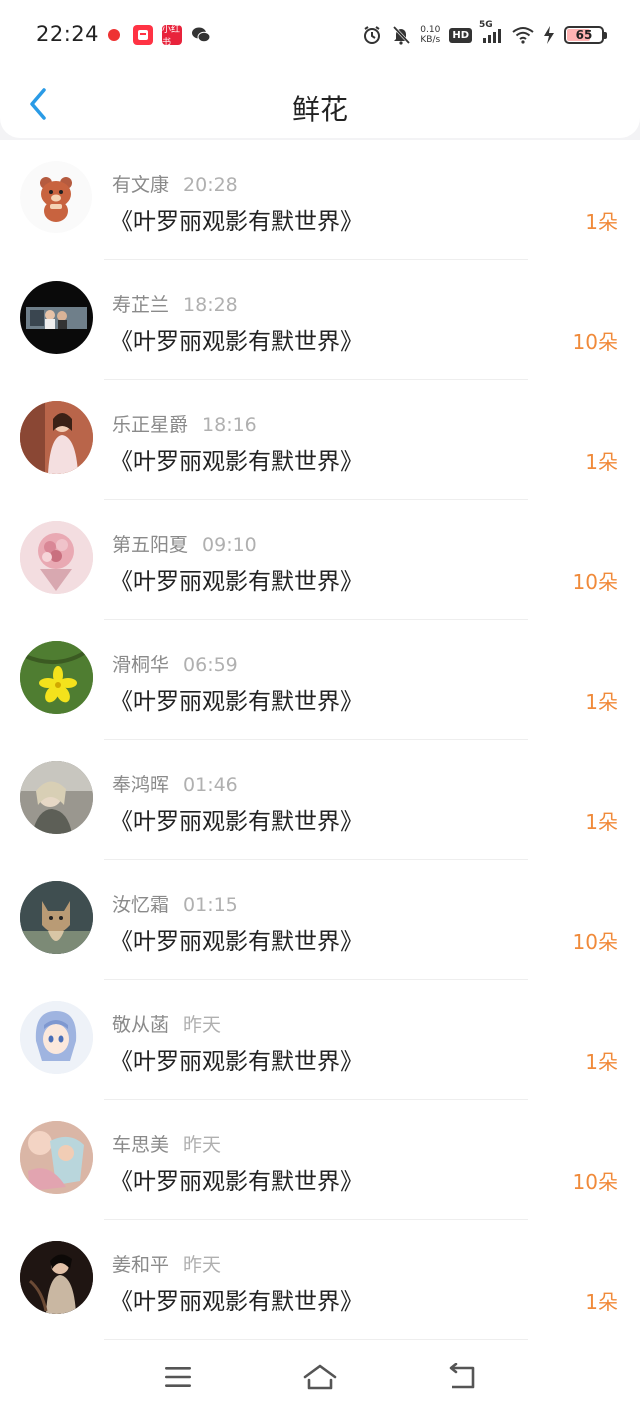 This screenshot has width=640, height=1415. Describe the element at coordinates (372, 35) in the screenshot. I see `alarm-icon` at that location.